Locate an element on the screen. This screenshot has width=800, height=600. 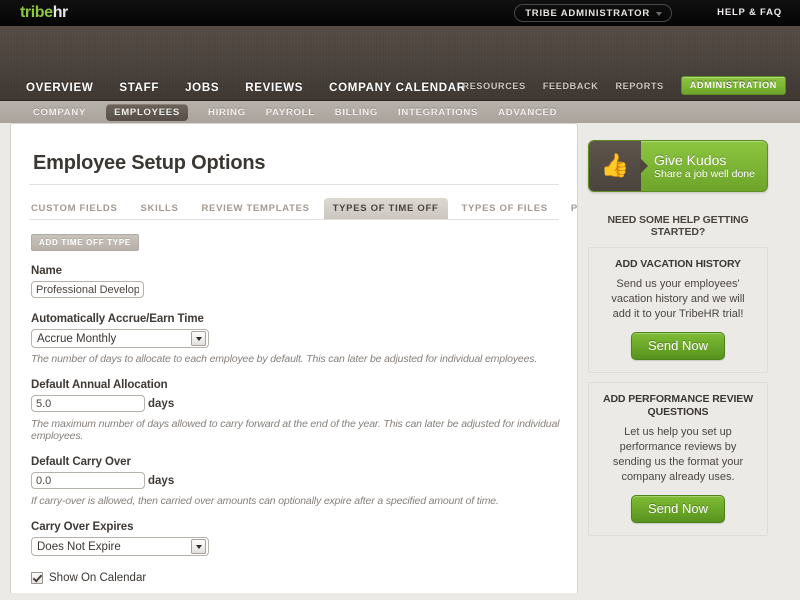
subnav-item-billing: BILLING is located at coordinates (356, 112).